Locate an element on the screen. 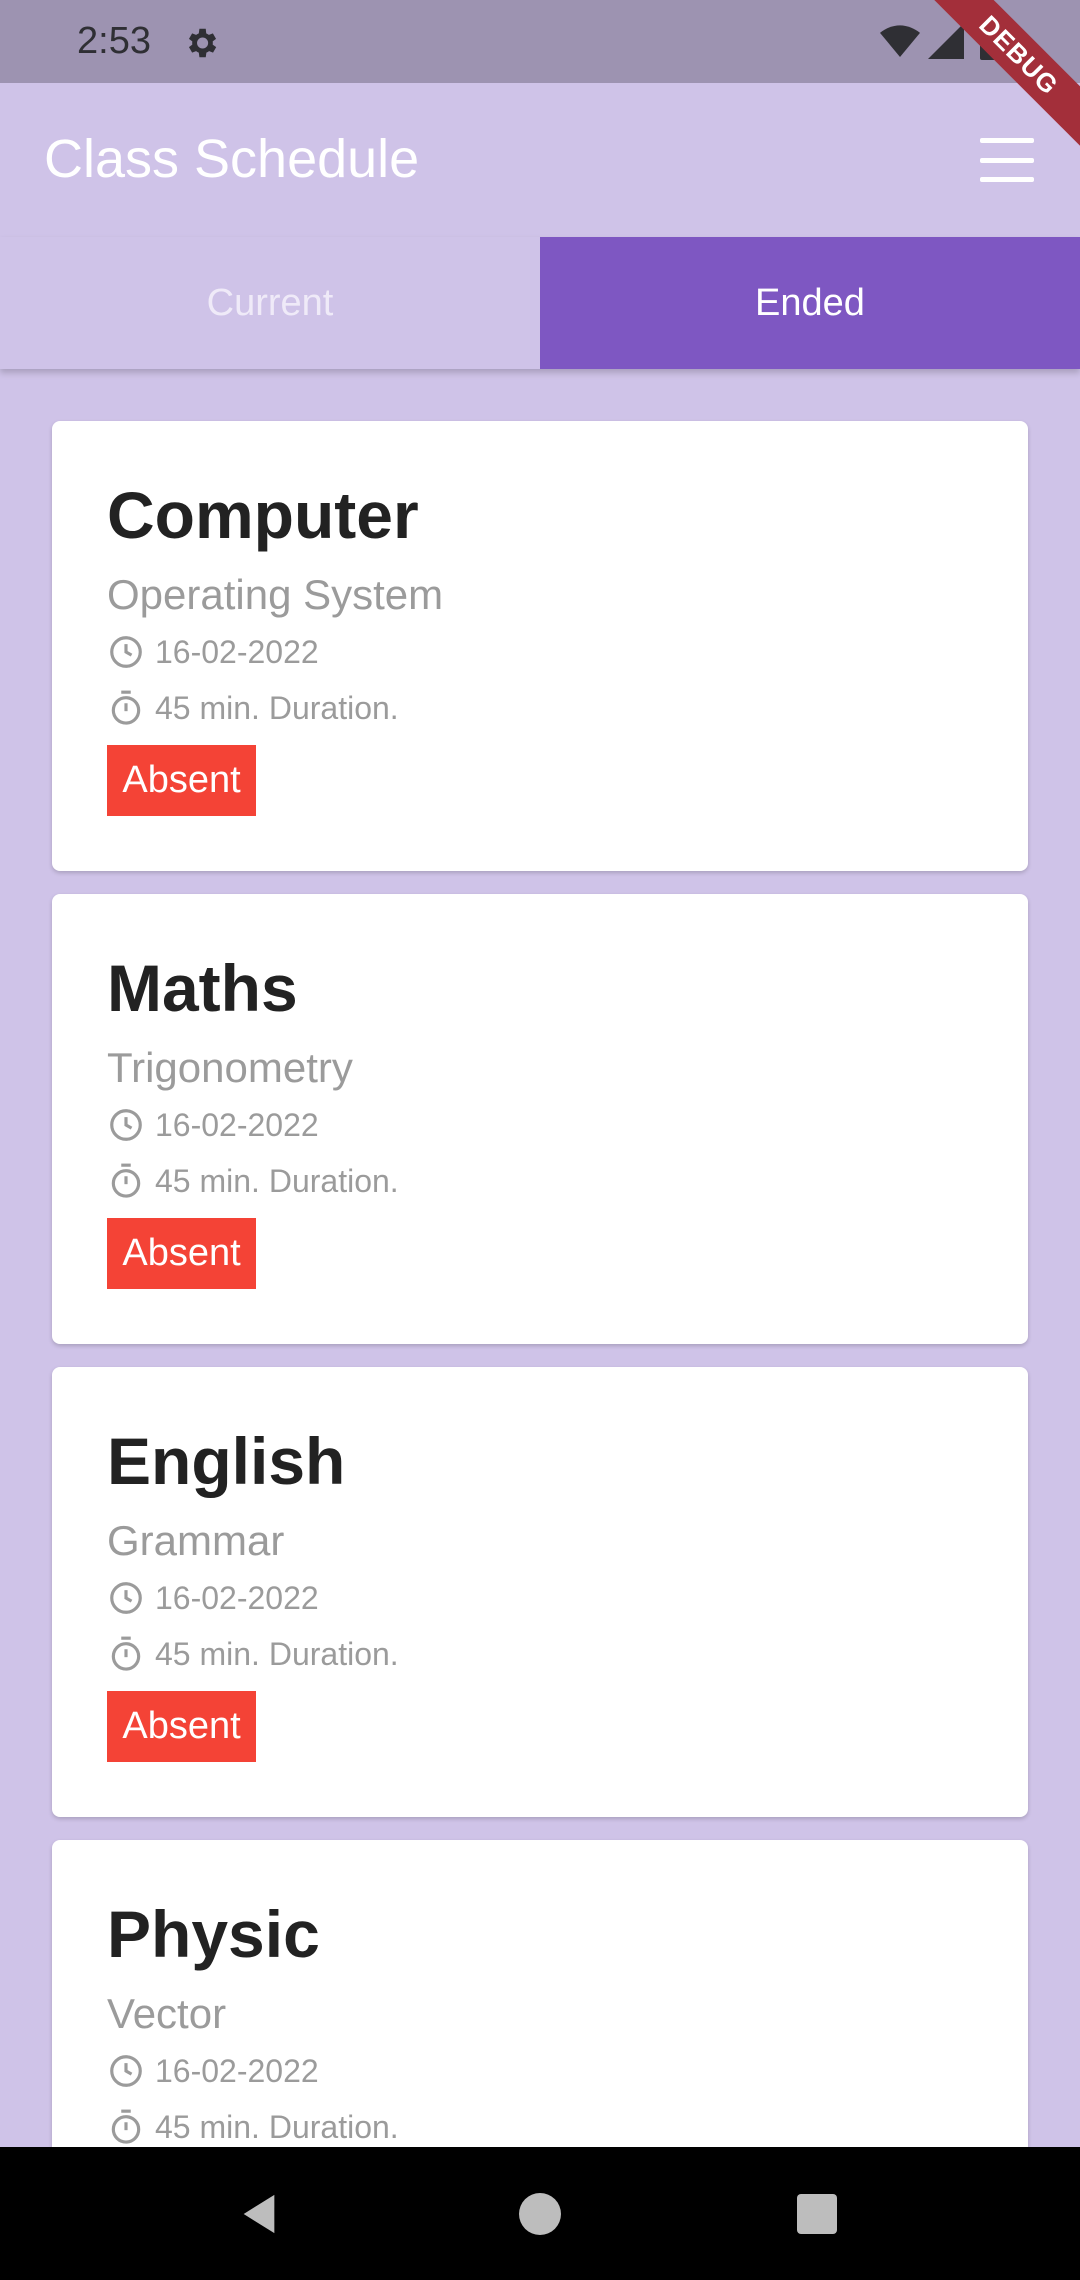 This screenshot has height=2280, width=1080. status-bar: 2:53 is located at coordinates (540, 41).